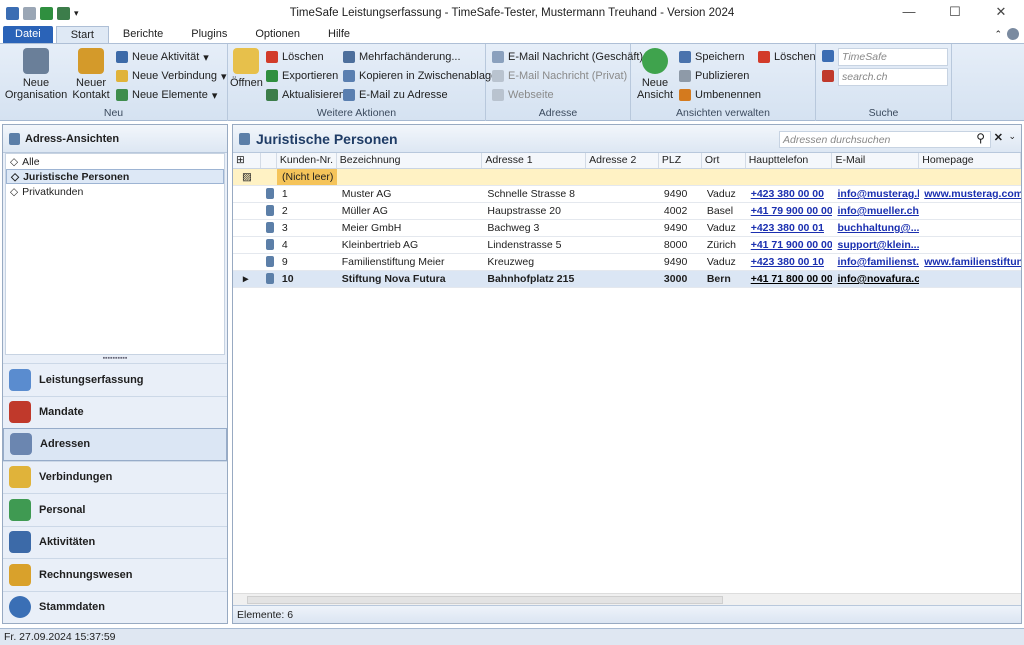 This screenshot has width=1024, height=645. I want to click on view-item-juristische-personen: ◇ Juristische Personen, so click(115, 176).